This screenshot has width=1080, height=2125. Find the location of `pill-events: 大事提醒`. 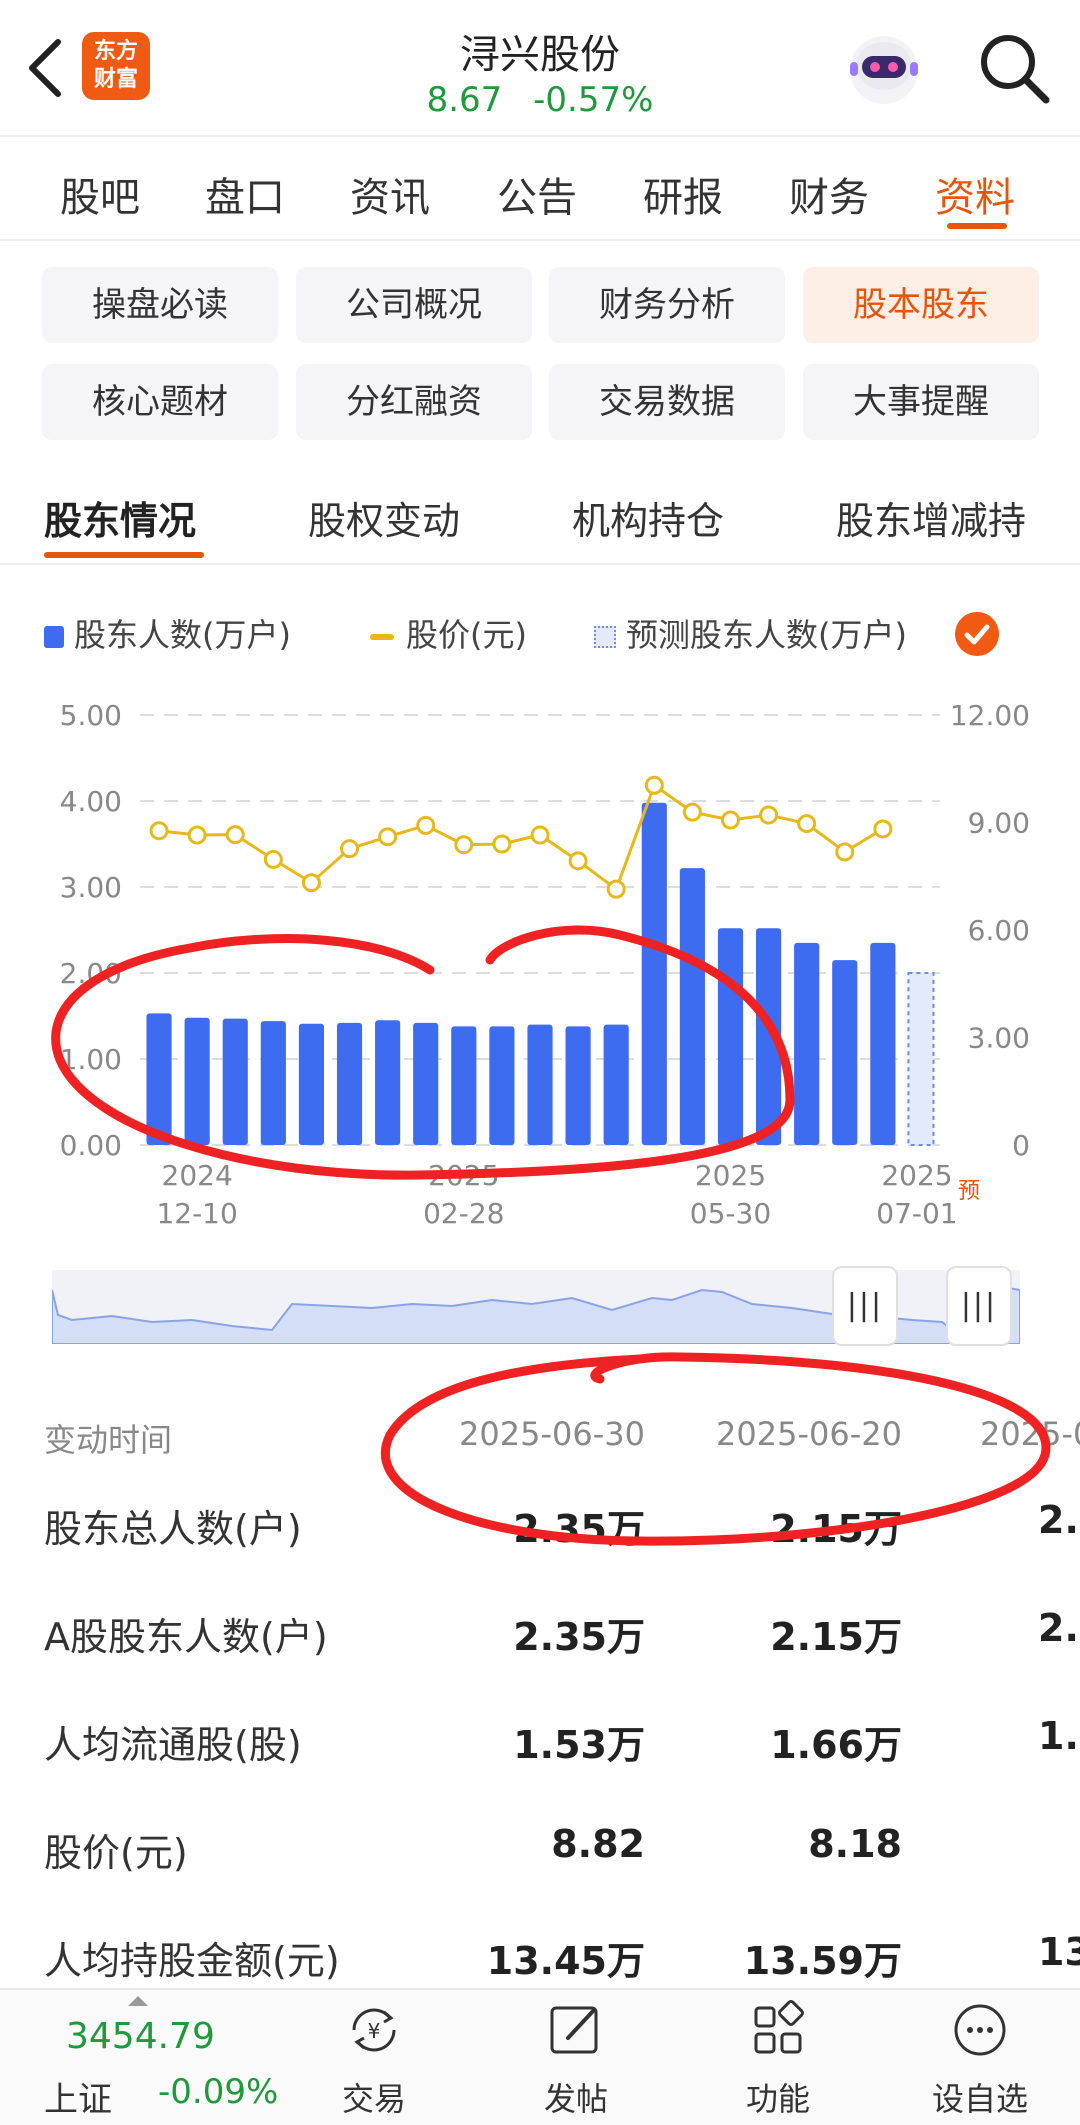

pill-events: 大事提醒 is located at coordinates (921, 402).